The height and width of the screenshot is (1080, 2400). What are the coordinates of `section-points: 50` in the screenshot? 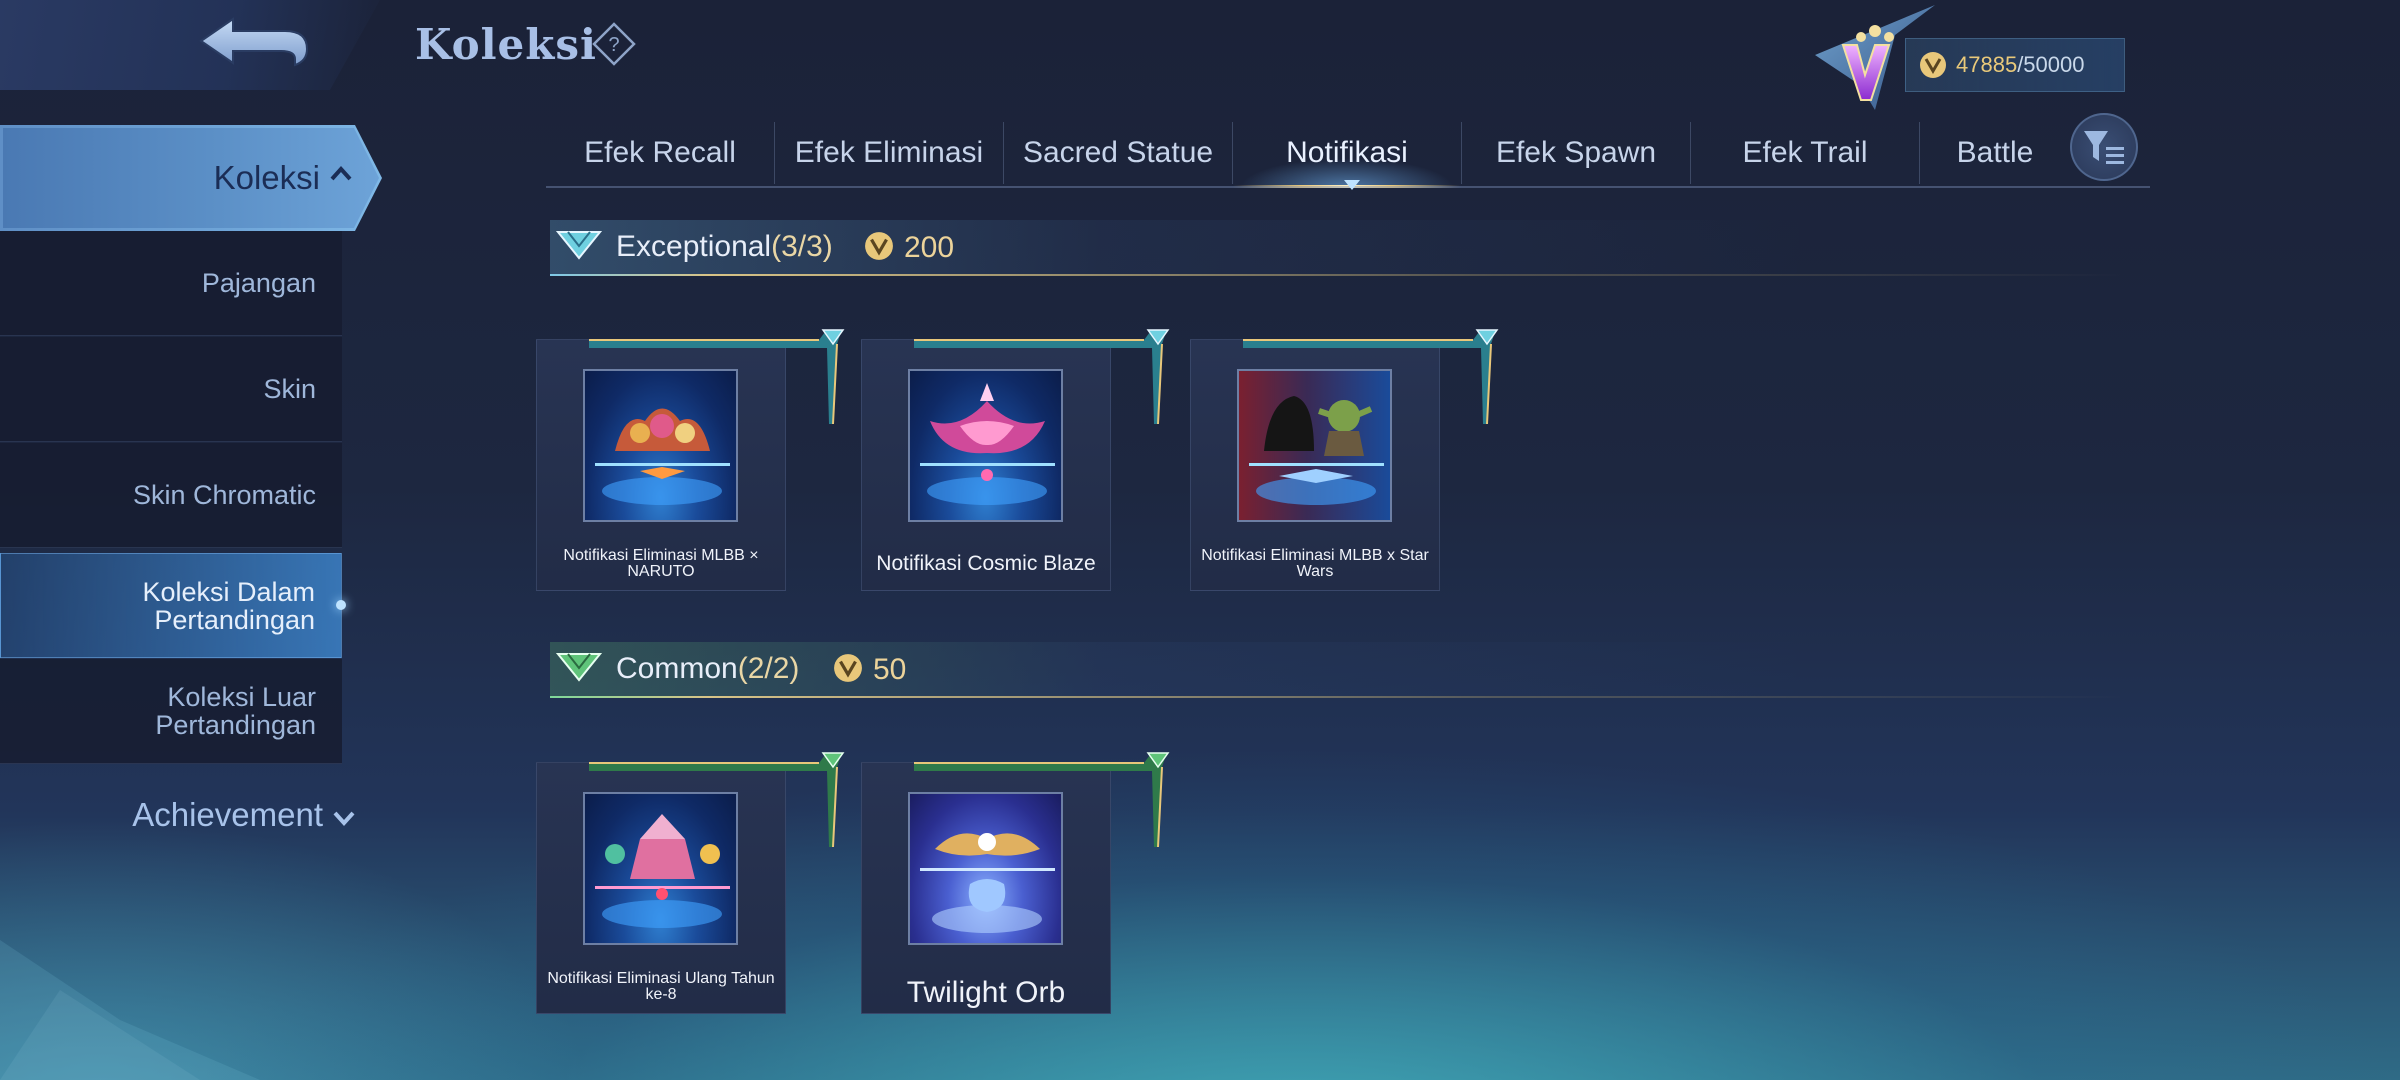 It's located at (890, 669).